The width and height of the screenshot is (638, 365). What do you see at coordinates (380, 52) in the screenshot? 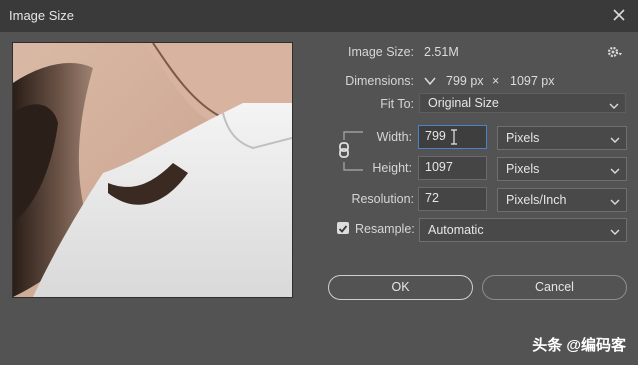
I see `image-size-label: Image Size:` at bounding box center [380, 52].